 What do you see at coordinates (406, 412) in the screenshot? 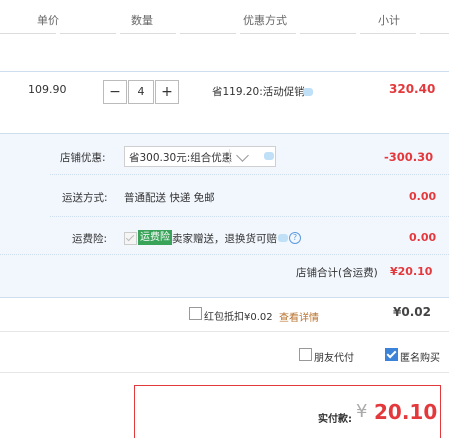
I see `payment-amount: 20.10` at bounding box center [406, 412].